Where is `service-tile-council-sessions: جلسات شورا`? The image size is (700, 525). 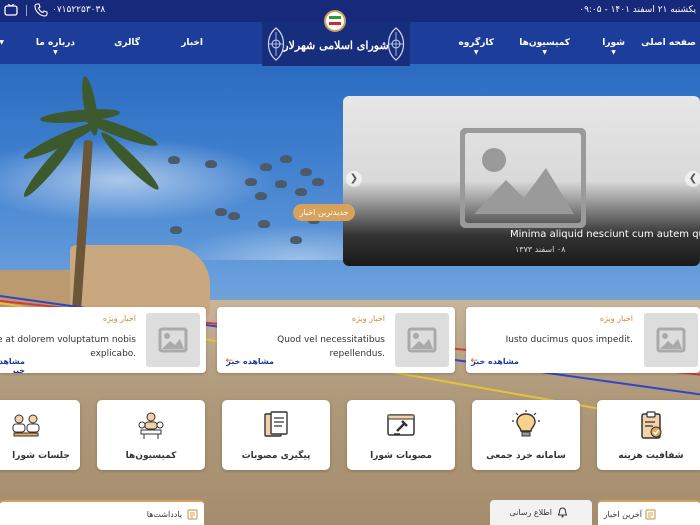
service-tile-council-sessions: جلسات شورا is located at coordinates (40, 435).